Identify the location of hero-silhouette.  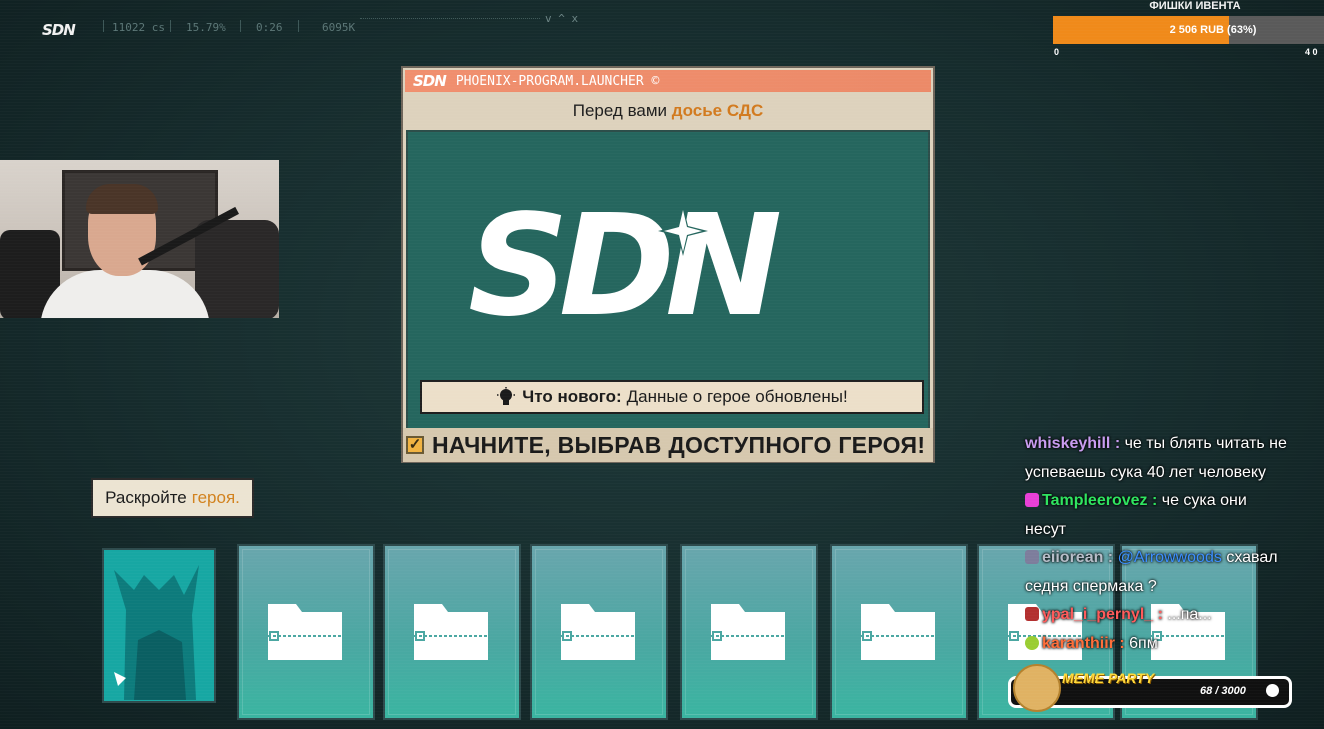
(159, 625).